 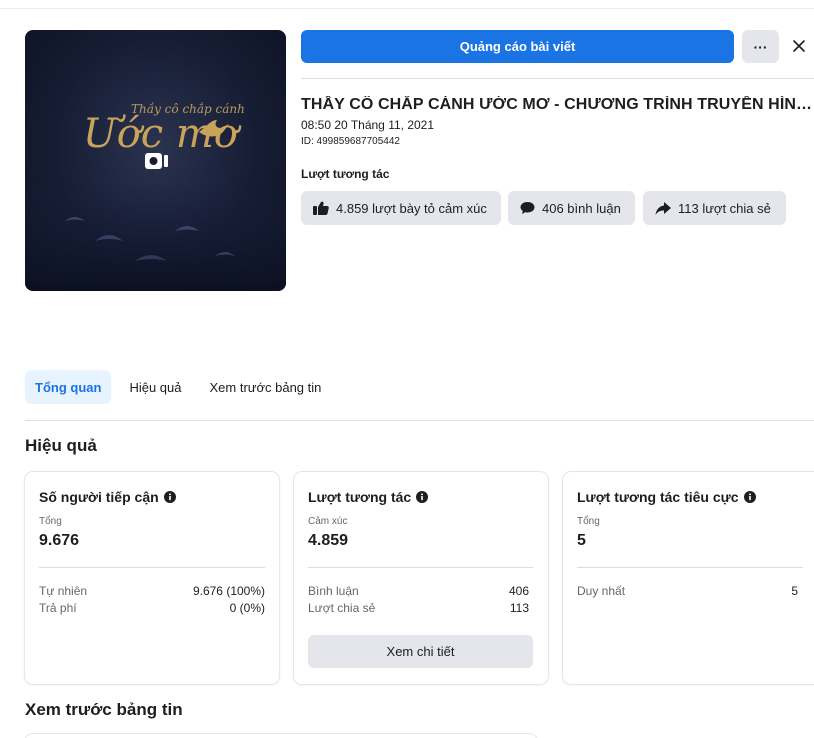 I want to click on comments-count: 406 bình luận, so click(x=581, y=208).